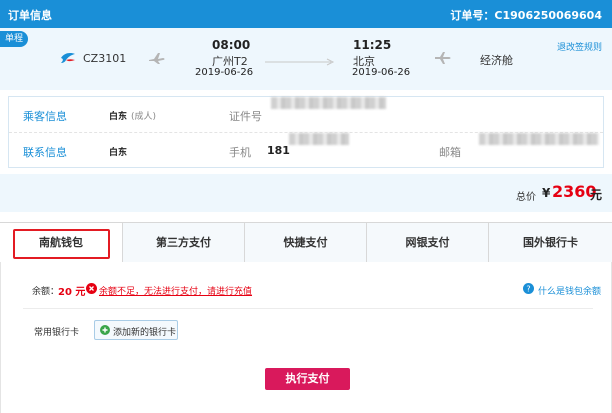 This screenshot has width=612, height=413. Describe the element at coordinates (14, 39) in the screenshot. I see `one-way-tag: 单程` at that location.